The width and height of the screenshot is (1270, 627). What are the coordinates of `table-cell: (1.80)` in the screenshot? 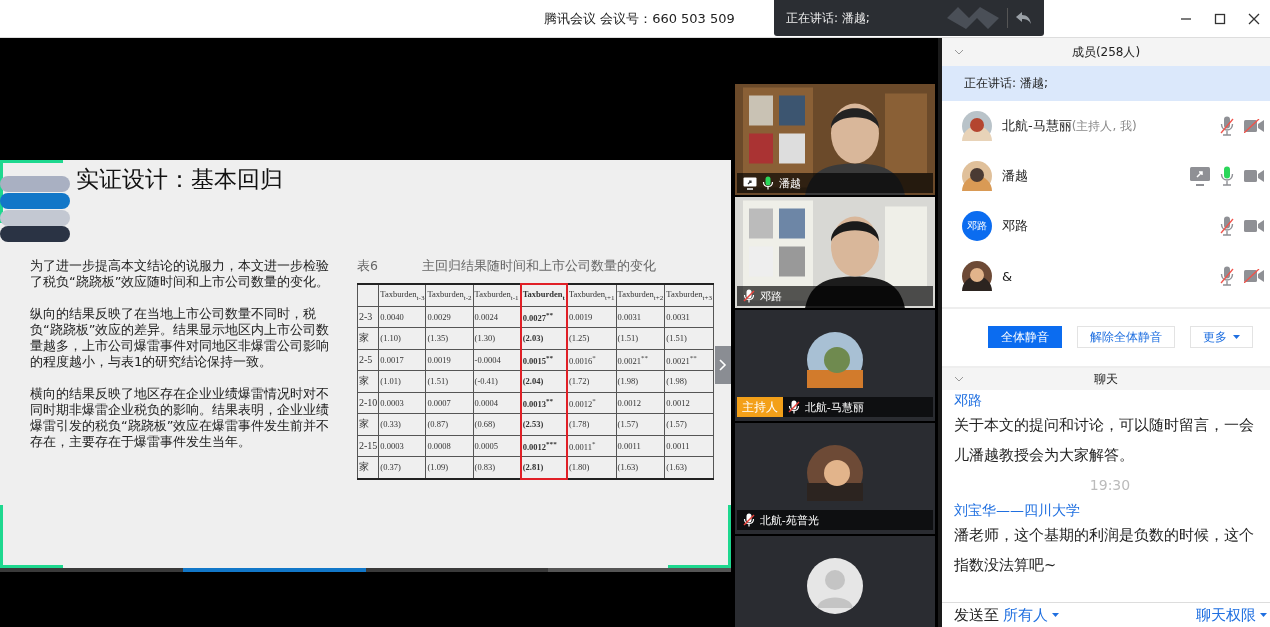 It's located at (591, 467).